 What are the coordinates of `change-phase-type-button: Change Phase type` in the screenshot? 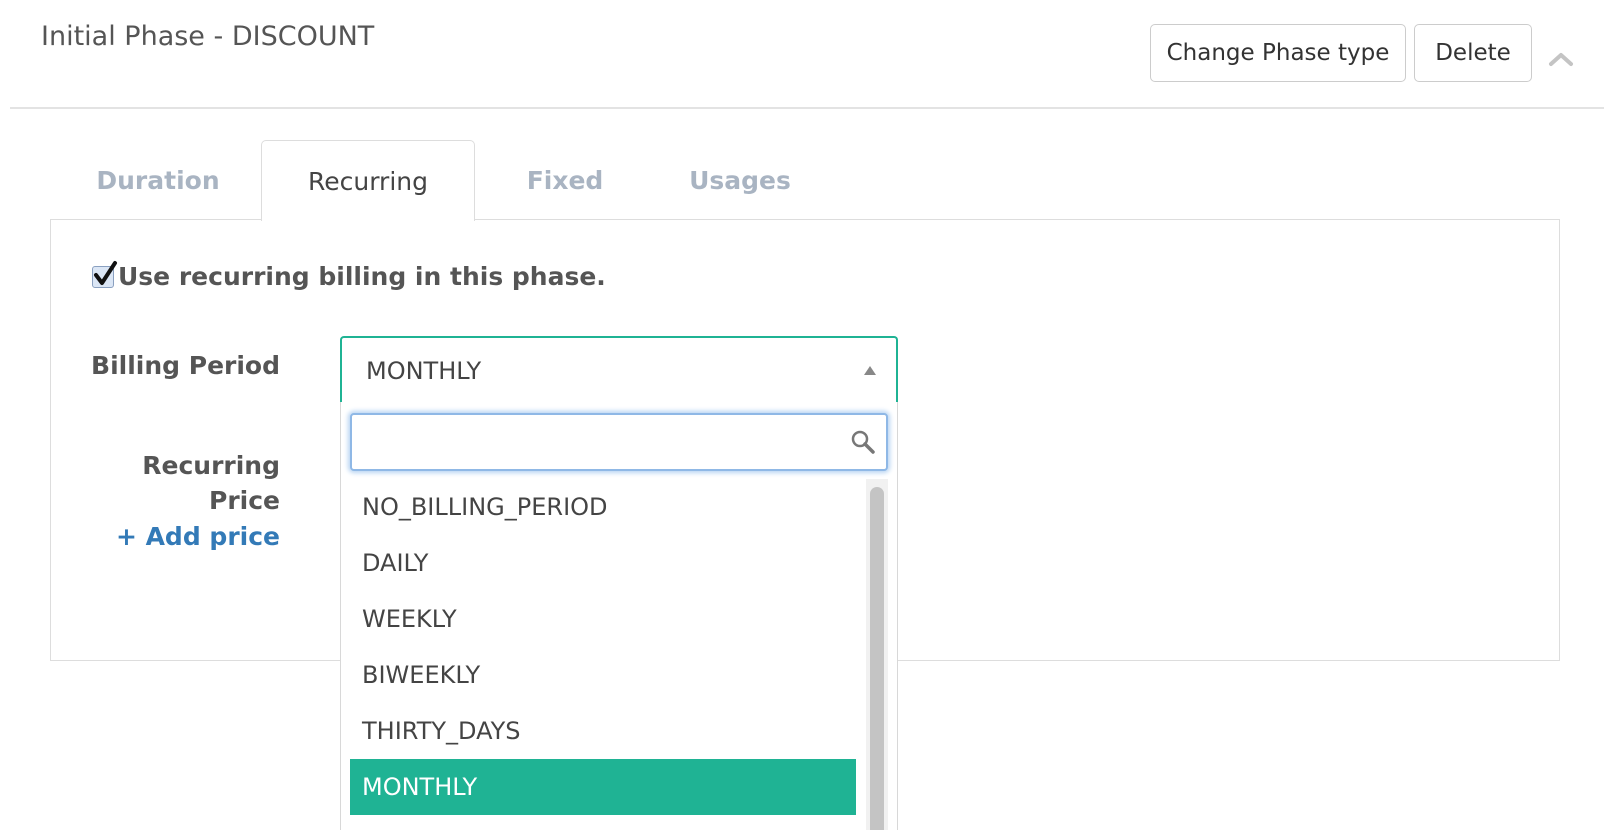 It's located at (1278, 53).